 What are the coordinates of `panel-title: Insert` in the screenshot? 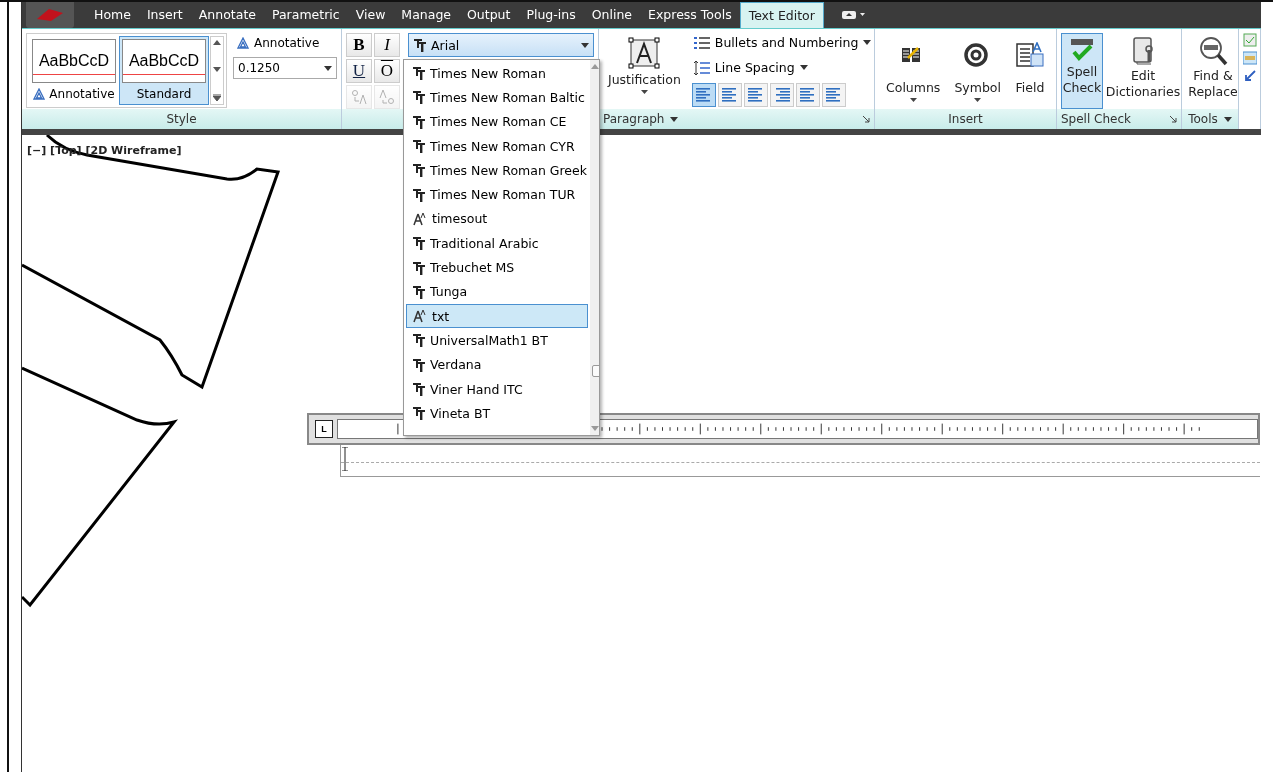 It's located at (965, 119).